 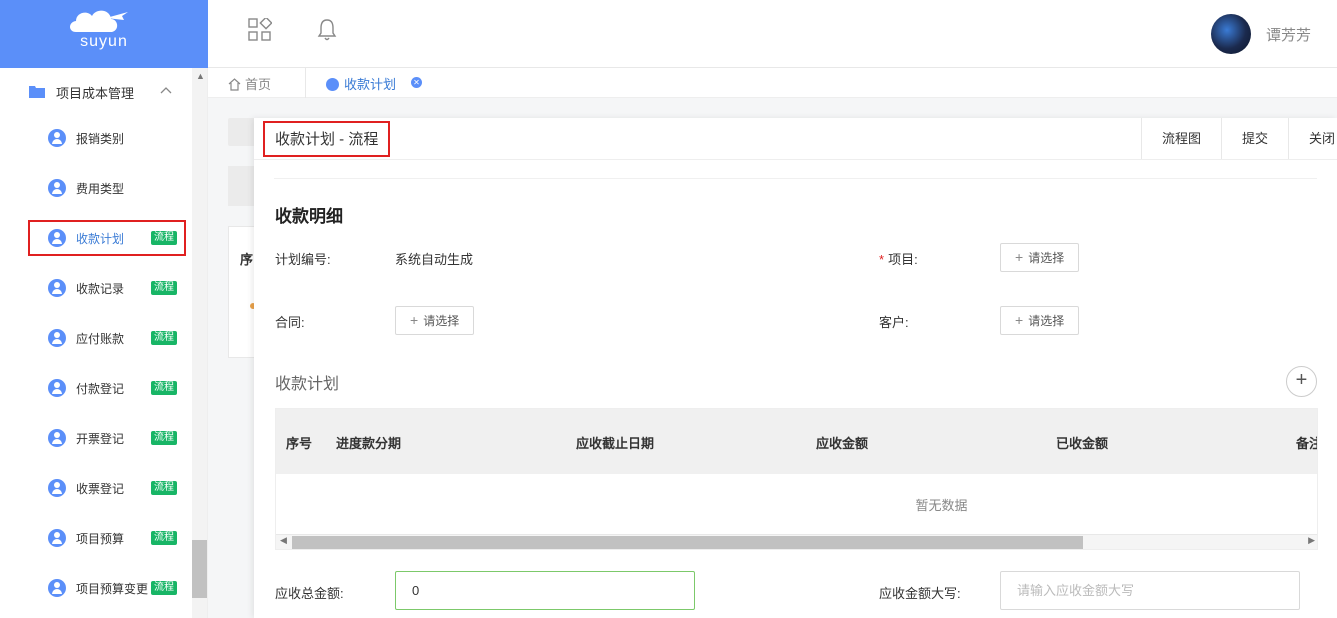 I want to click on sidebar-group-cost: 项目成本管理, so click(x=96, y=91).